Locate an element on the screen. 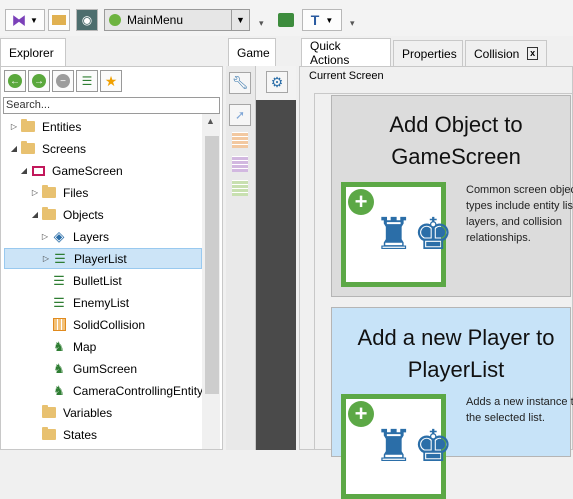 Image resolution: width=573 pixels, height=499 pixels. tree-item-label: EnemyList is located at coordinates (101, 302).